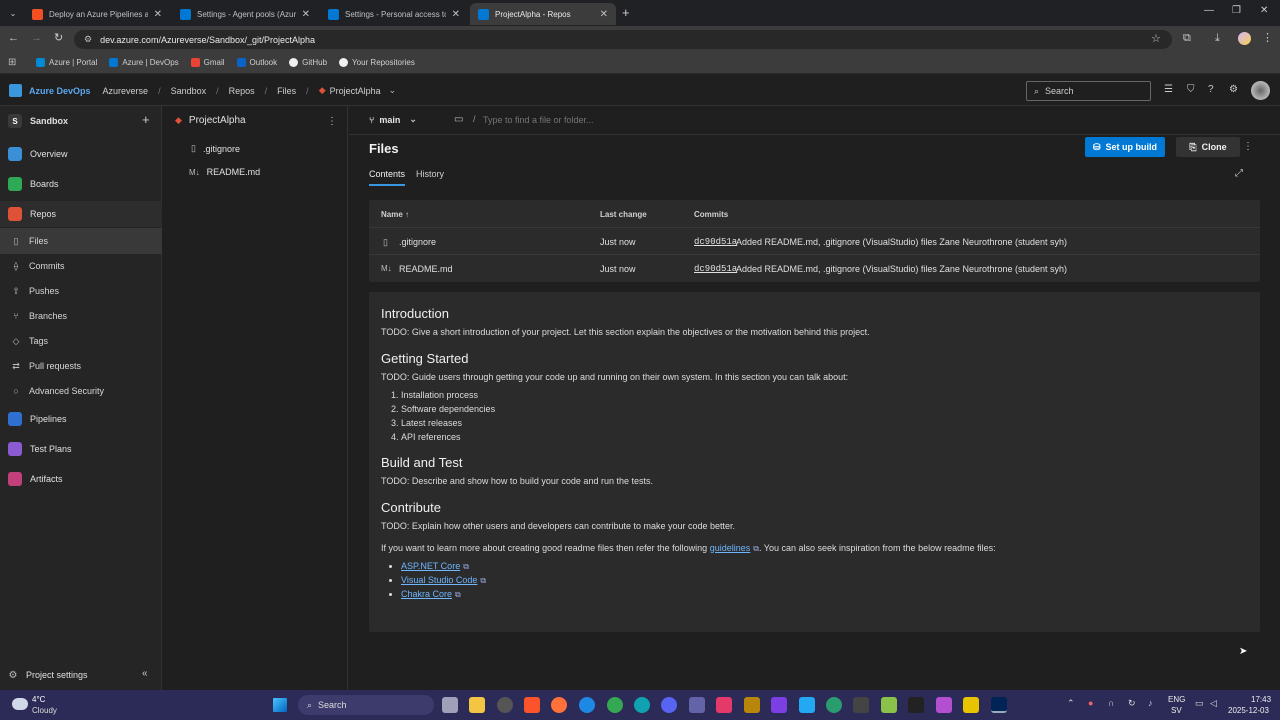 This screenshot has width=1280, height=720. What do you see at coordinates (999, 705) in the screenshot?
I see `powershell-icon` at bounding box center [999, 705].